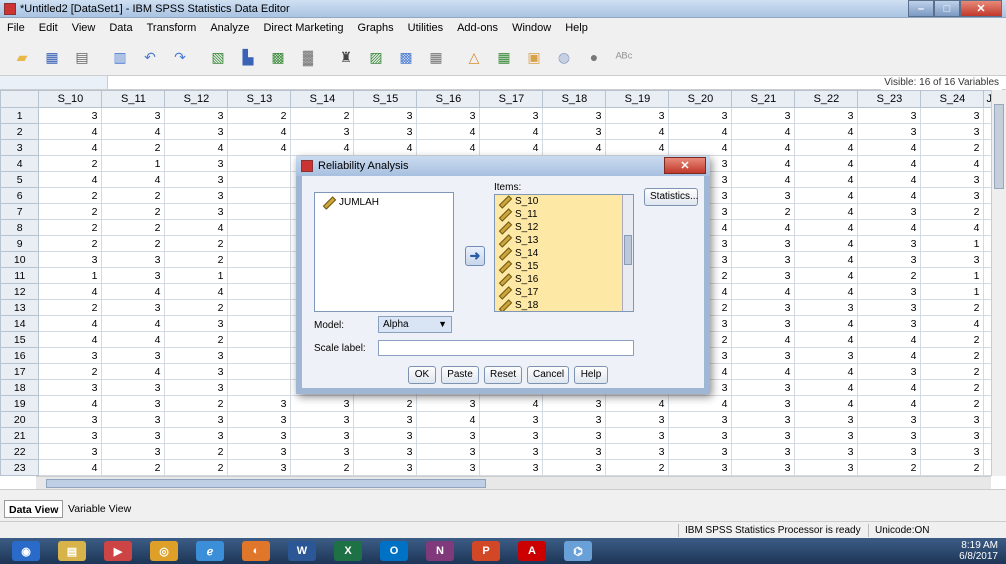 This screenshot has width=1006, height=564. I want to click on horizontal-scroll-thumb, so click(266, 483).